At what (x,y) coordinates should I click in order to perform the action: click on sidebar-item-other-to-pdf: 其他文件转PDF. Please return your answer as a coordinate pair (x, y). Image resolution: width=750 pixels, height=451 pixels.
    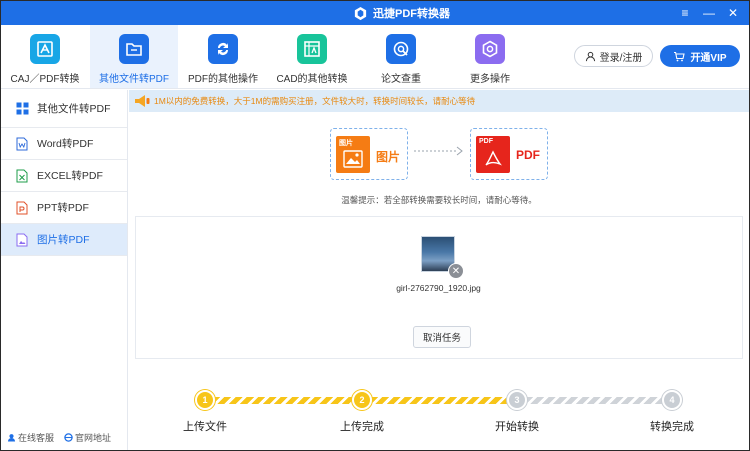
    Looking at the image, I should click on (64, 109).